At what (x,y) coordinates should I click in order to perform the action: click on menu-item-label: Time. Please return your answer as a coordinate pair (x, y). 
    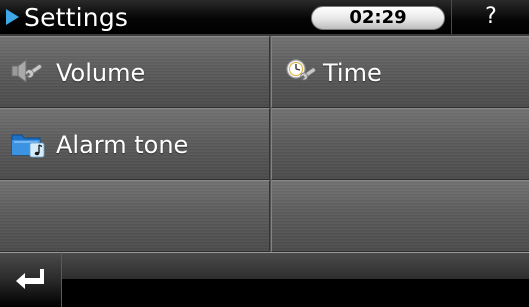
    Looking at the image, I should click on (352, 73).